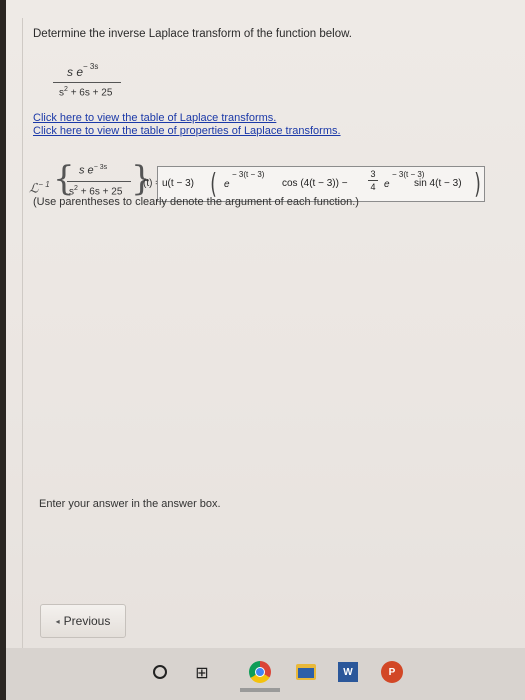 This screenshot has width=525, height=700. I want to click on task-view-icon: ⊞, so click(202, 672).